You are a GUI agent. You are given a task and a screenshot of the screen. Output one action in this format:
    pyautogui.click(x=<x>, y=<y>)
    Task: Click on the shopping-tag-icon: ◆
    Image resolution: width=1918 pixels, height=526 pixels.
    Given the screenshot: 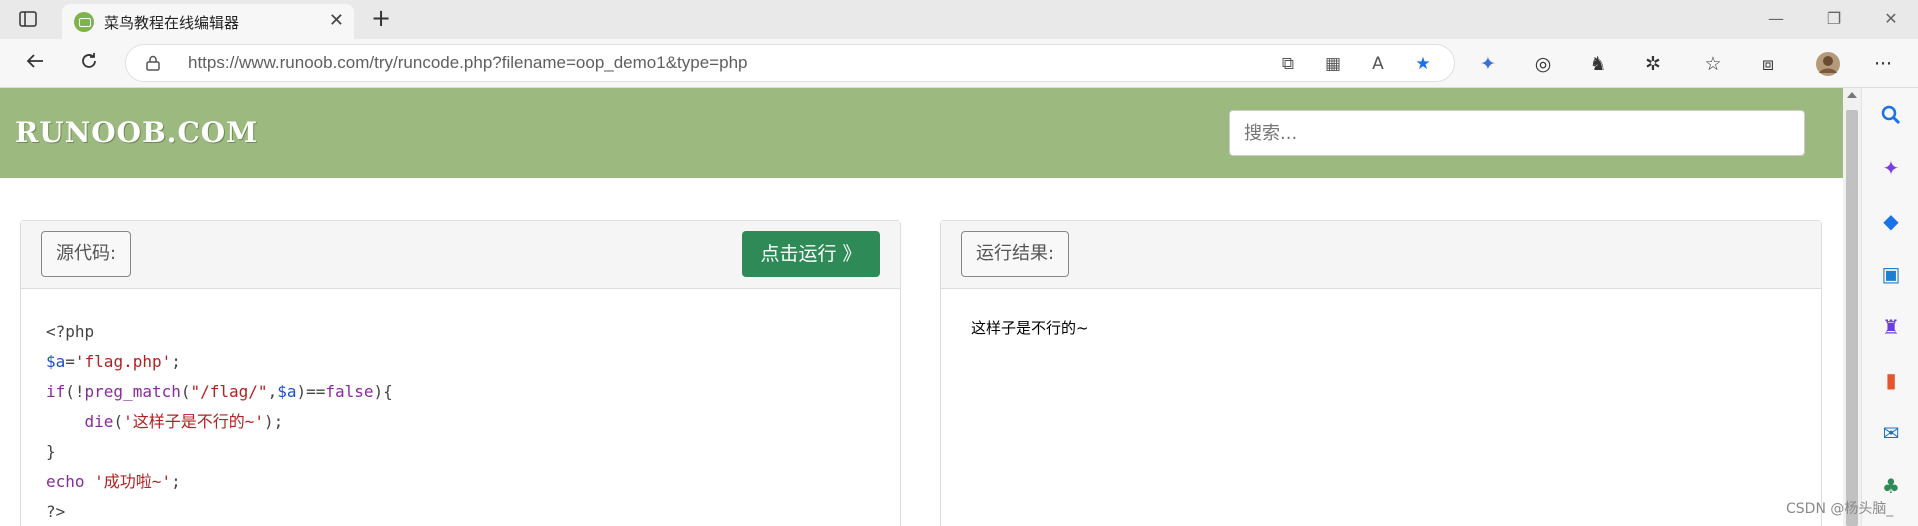 What is the action you would take?
    pyautogui.click(x=1891, y=221)
    